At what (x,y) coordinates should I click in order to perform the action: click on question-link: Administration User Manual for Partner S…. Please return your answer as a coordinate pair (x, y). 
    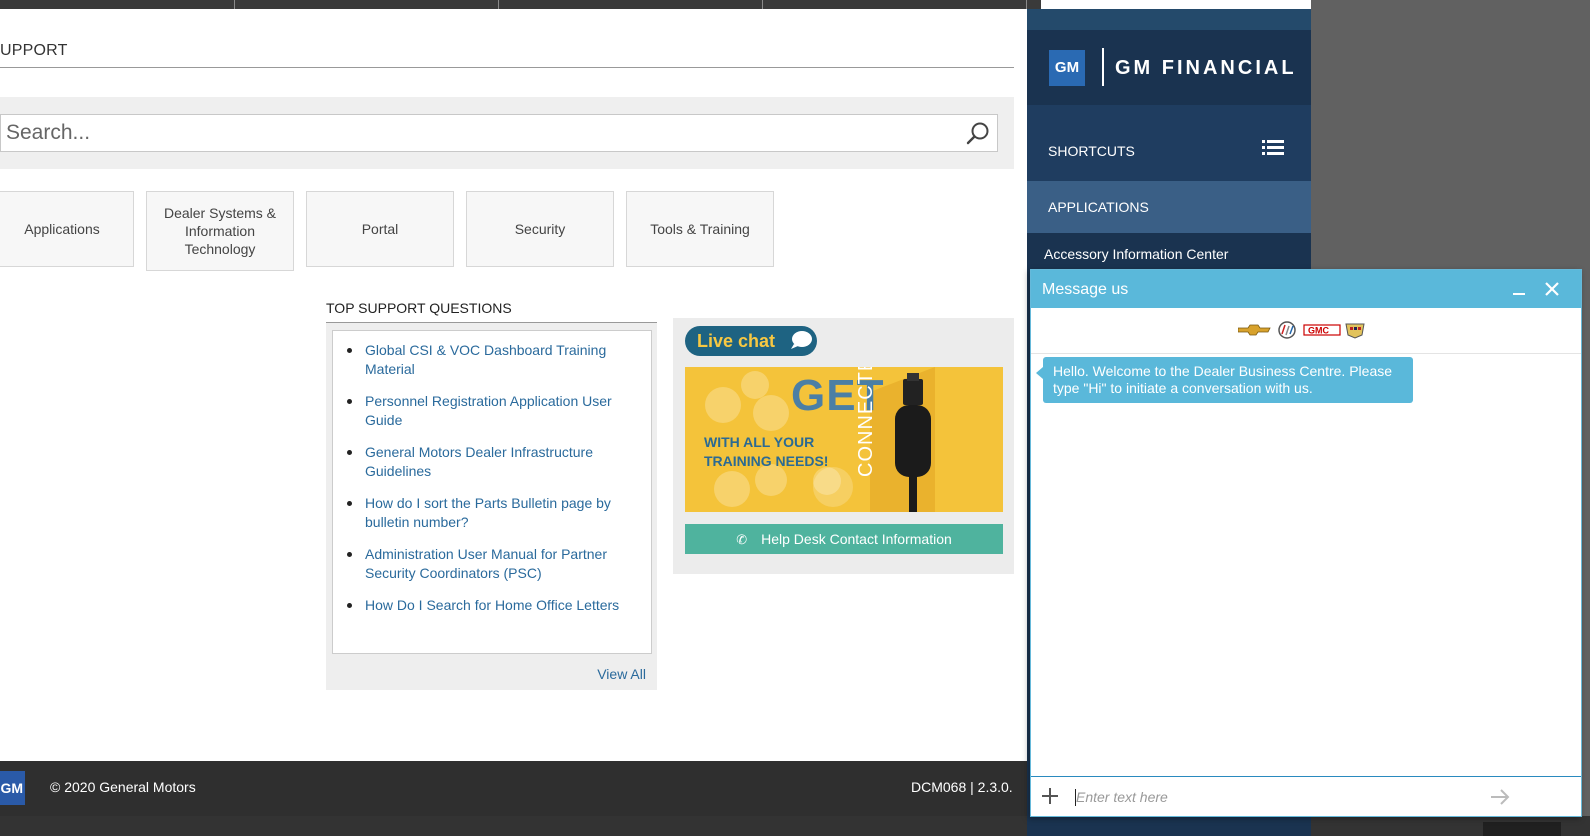
    Looking at the image, I should click on (494, 564).